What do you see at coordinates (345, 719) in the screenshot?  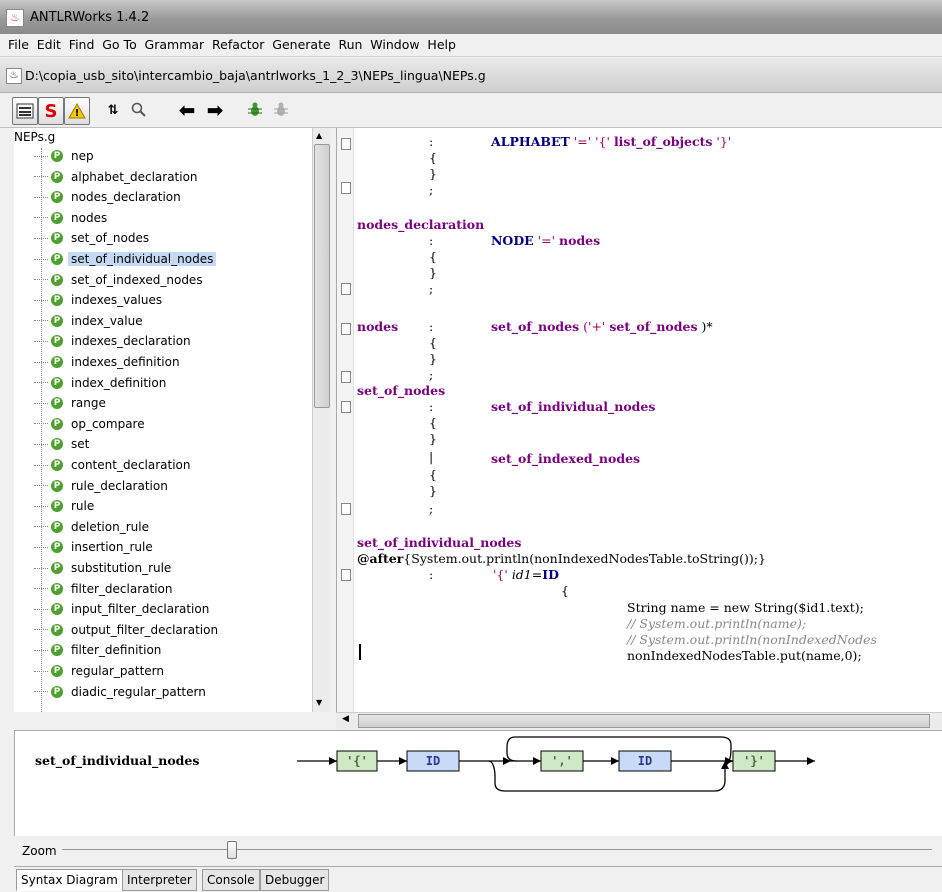 I see `scroll-left-icon: ◀` at bounding box center [345, 719].